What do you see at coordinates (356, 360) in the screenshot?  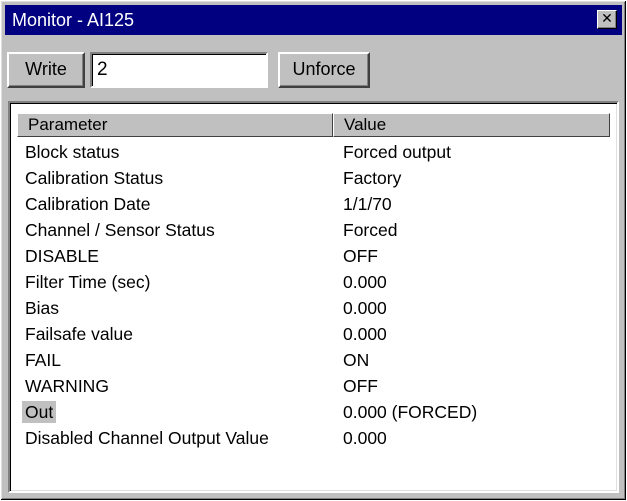 I see `value-cell: ON` at bounding box center [356, 360].